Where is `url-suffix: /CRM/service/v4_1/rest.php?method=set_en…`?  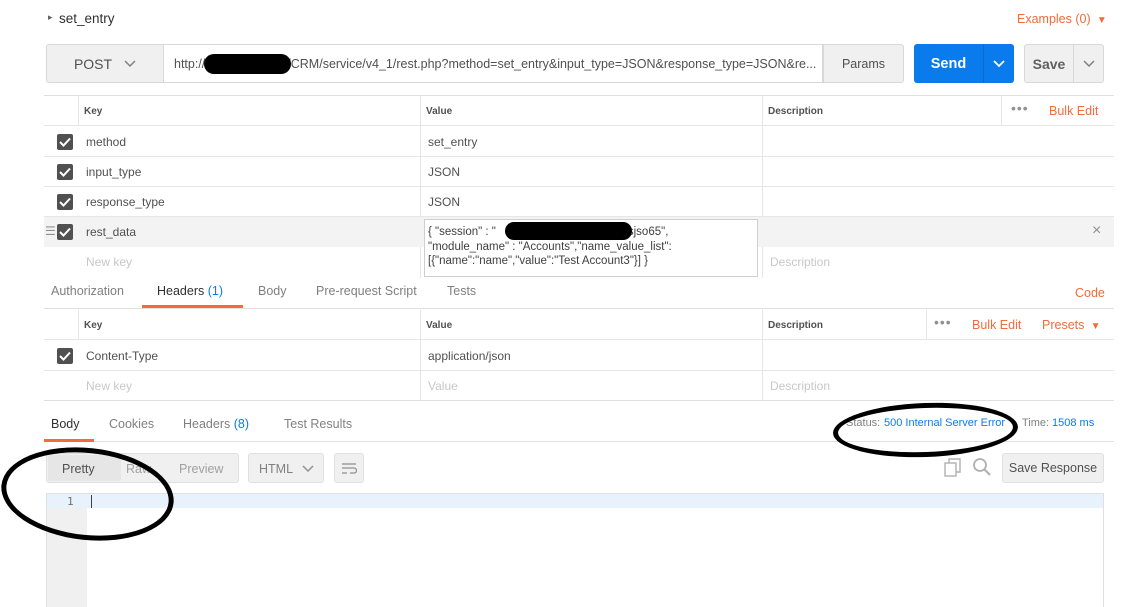
url-suffix: /CRM/service/v4_1/rest.php?method=set_en… is located at coordinates (552, 64).